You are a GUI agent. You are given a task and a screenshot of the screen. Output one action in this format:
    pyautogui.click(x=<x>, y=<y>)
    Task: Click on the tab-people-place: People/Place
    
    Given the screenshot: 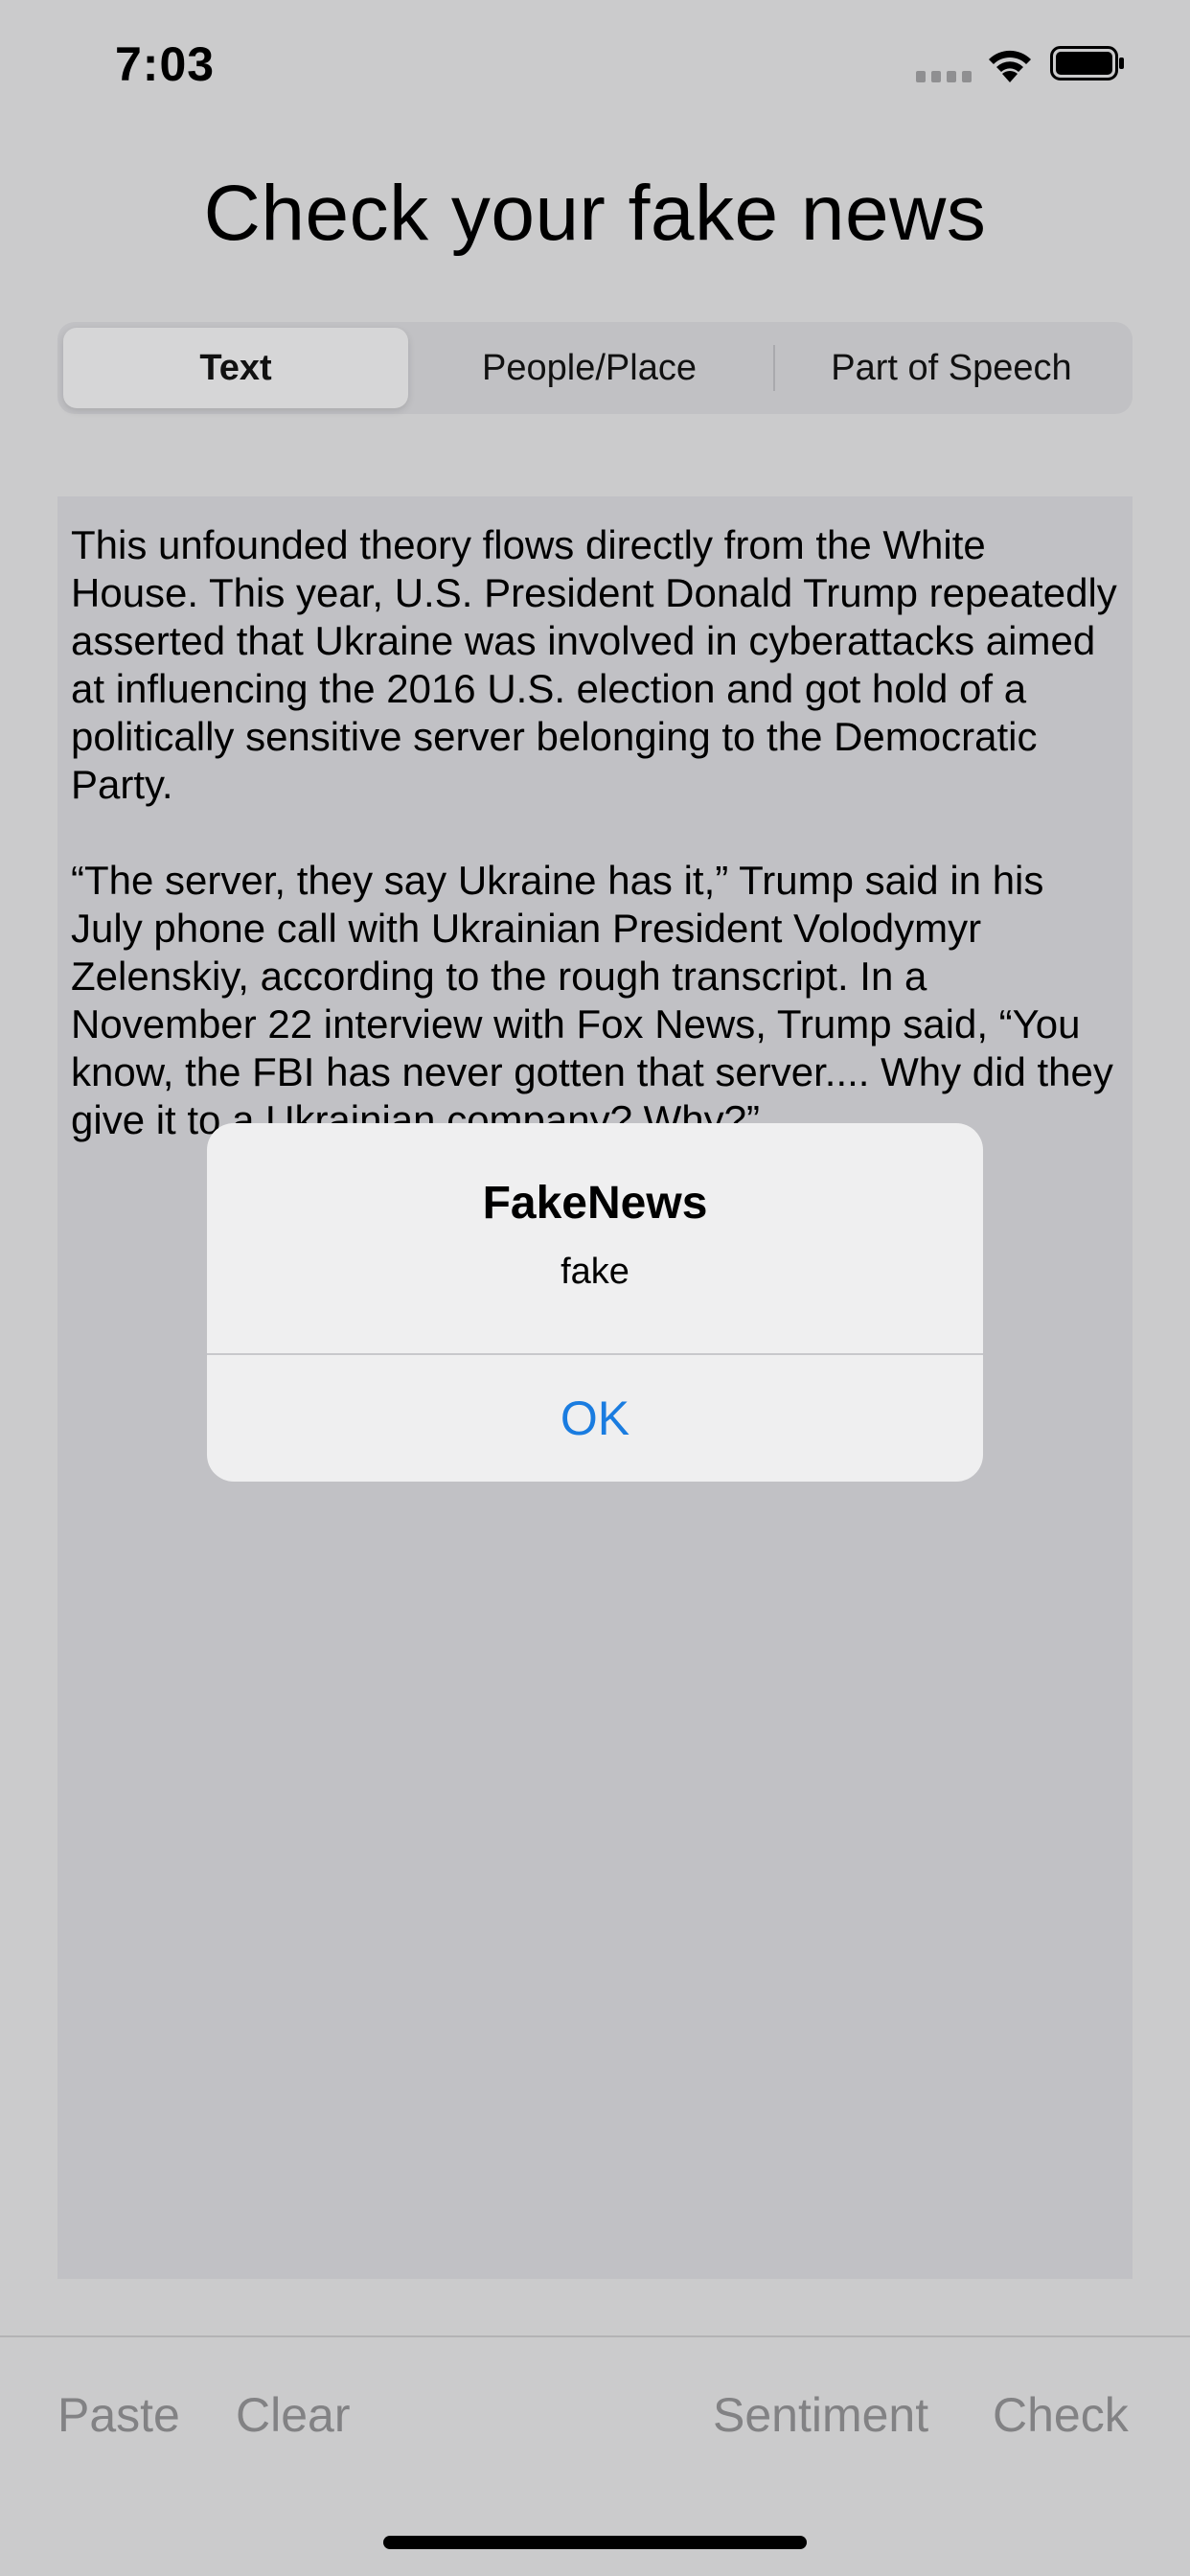 What is the action you would take?
    pyautogui.click(x=590, y=368)
    